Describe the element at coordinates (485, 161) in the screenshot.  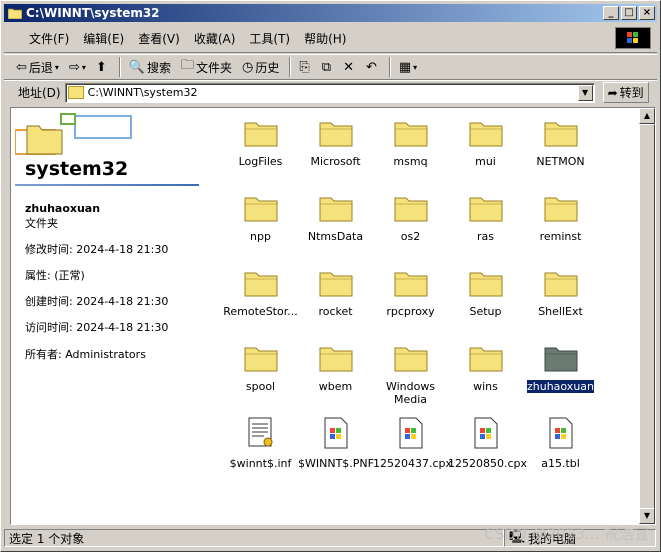
I see `file-item-label: mui` at that location.